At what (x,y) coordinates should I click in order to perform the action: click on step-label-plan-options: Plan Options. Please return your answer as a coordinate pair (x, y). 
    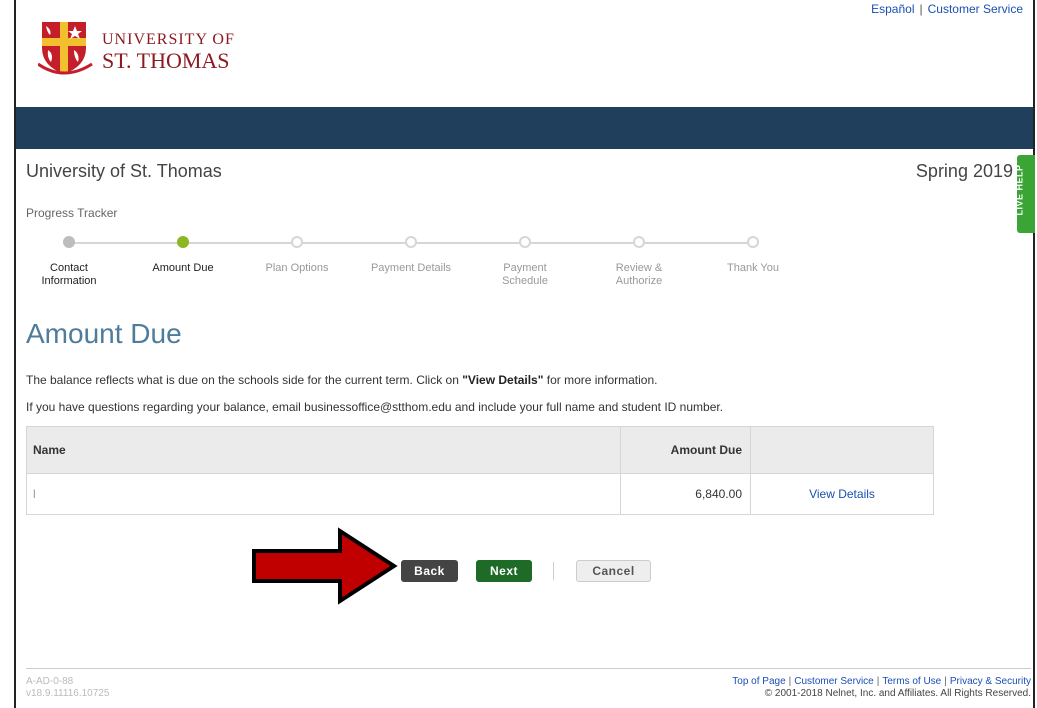
    Looking at the image, I should click on (297, 268).